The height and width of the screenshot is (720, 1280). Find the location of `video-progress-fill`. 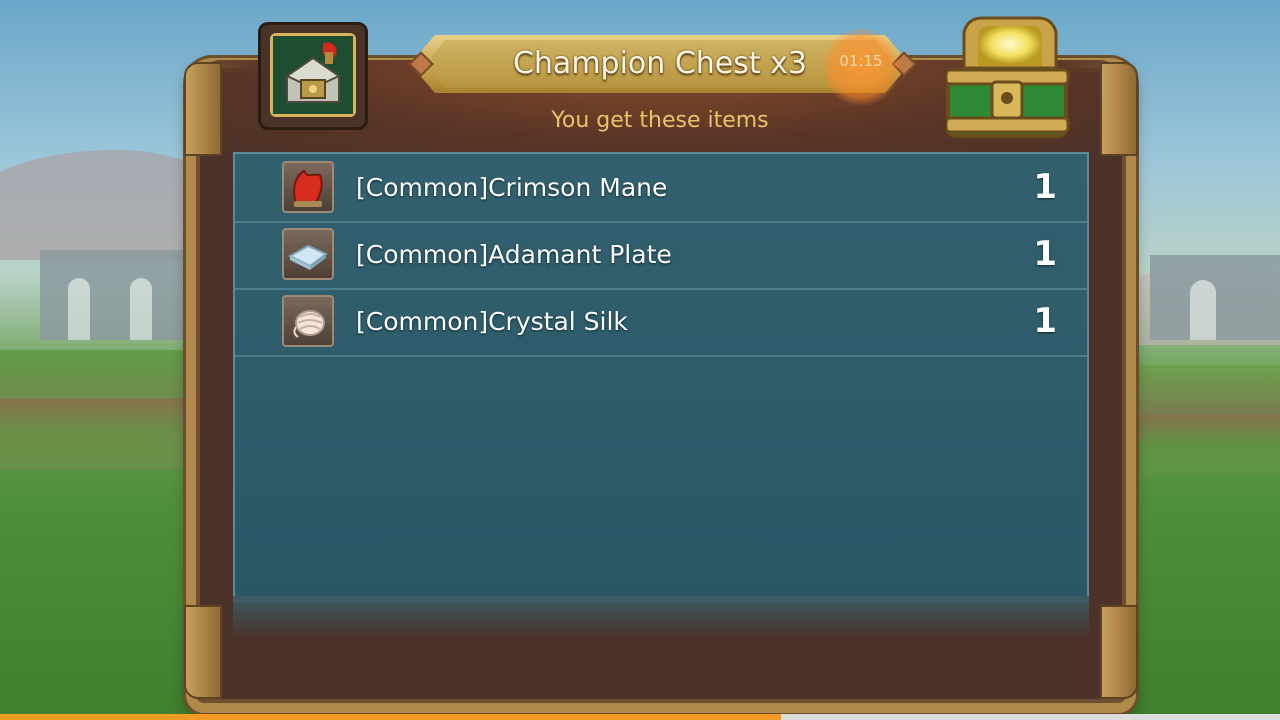

video-progress-fill is located at coordinates (390, 717).